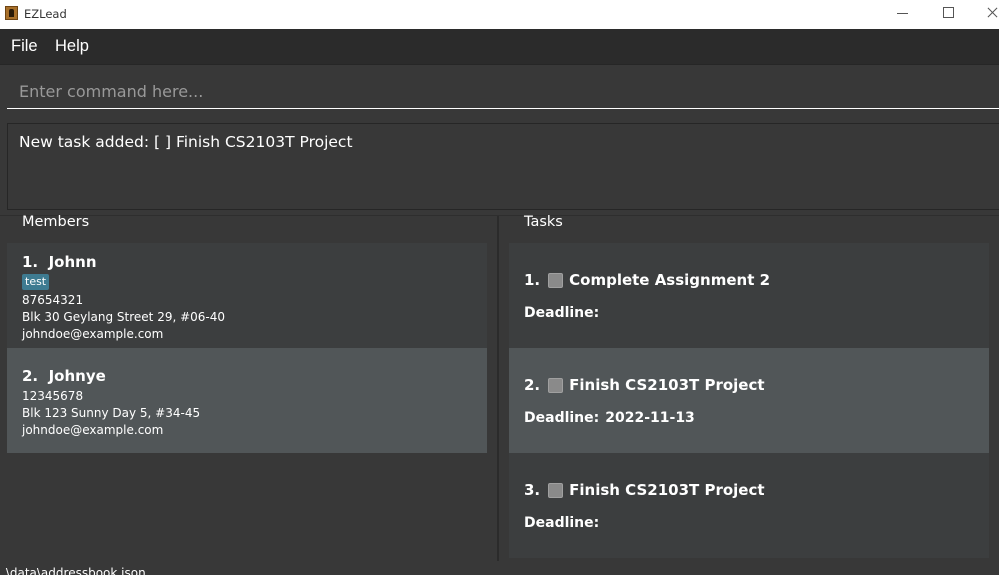 The height and width of the screenshot is (575, 999). Describe the element at coordinates (64, 376) in the screenshot. I see `member-name: 2. Johnye` at that location.